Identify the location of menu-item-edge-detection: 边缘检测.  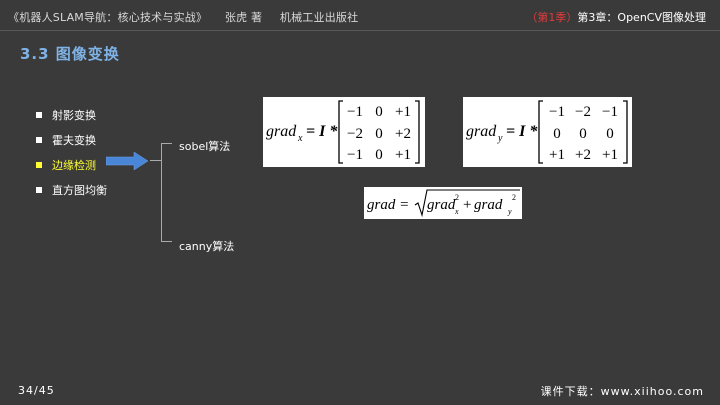
(71, 164).